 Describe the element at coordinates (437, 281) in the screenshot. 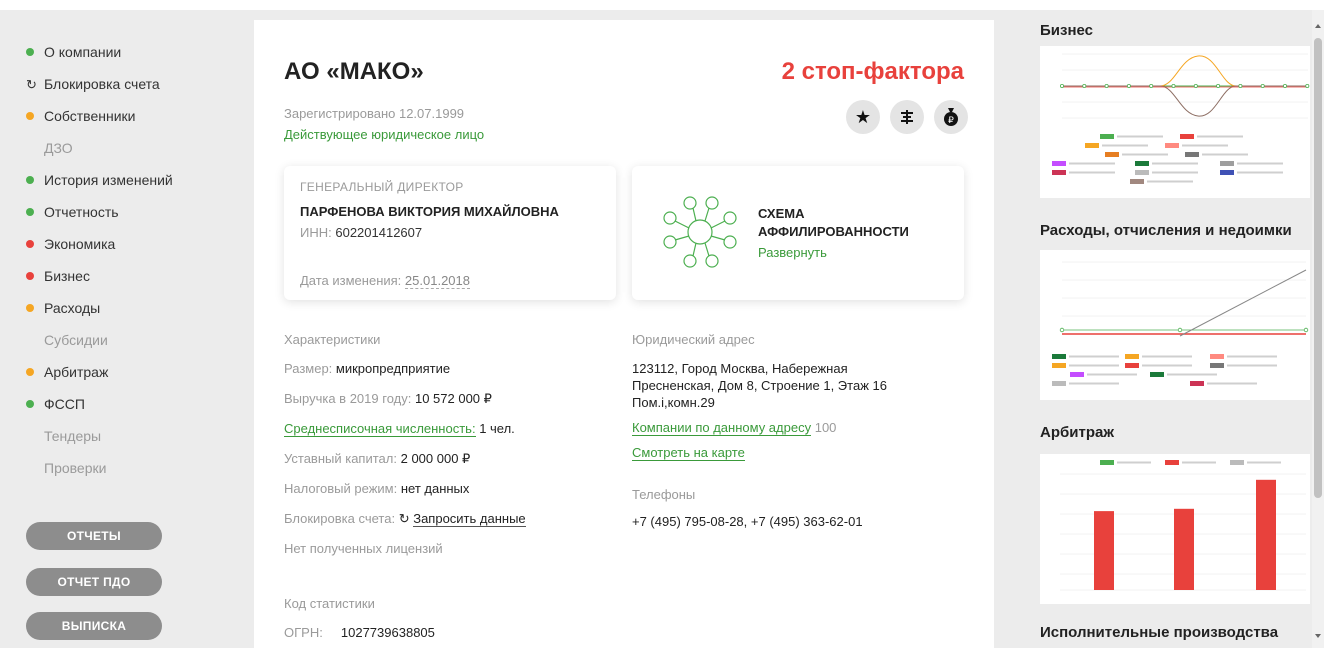

I see `director-date-value: 25.01.2018` at that location.